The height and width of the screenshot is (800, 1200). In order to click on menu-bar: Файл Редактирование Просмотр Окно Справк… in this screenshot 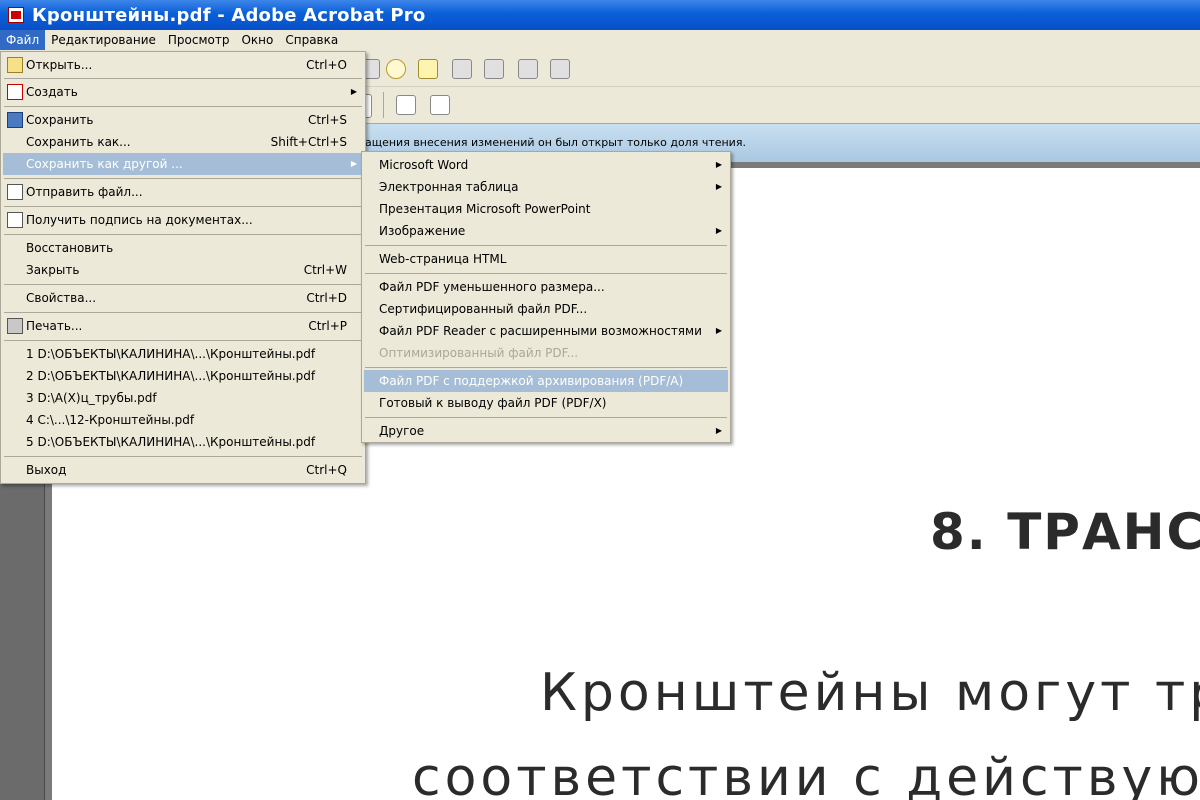, I will do `click(600, 40)`.